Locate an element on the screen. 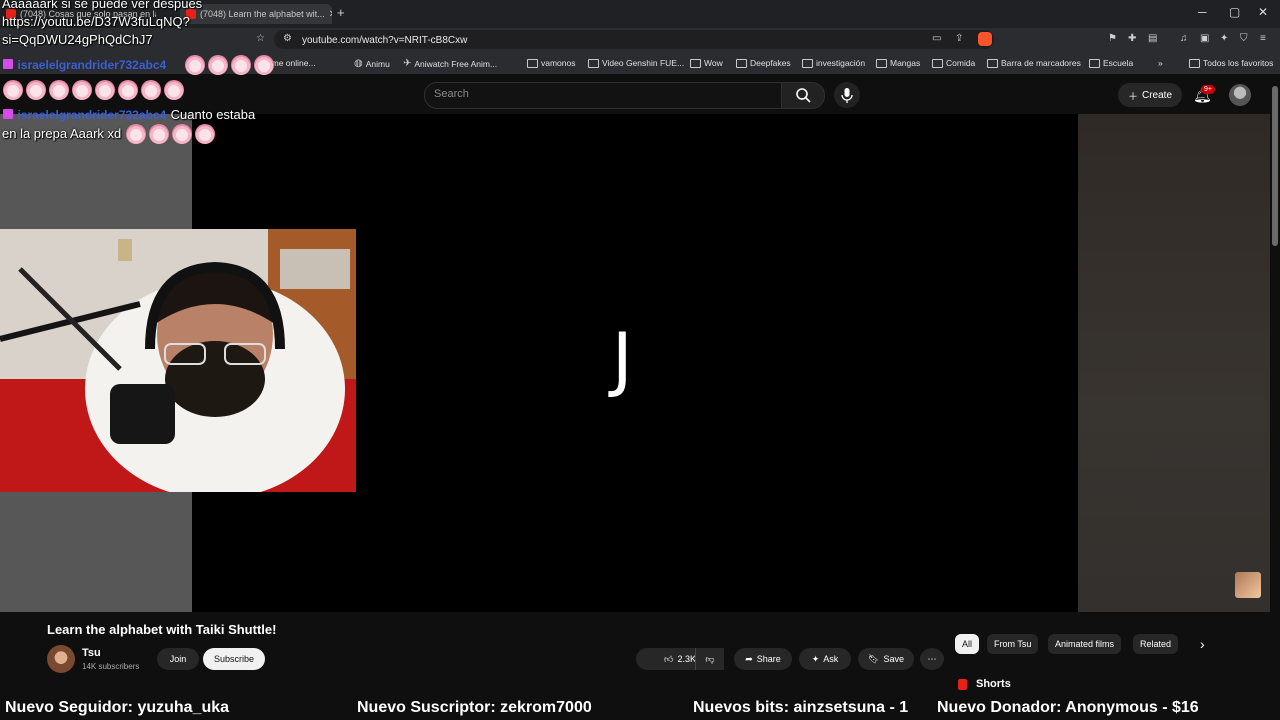  bookmark-investigacion: investigación is located at coordinates (833, 63).